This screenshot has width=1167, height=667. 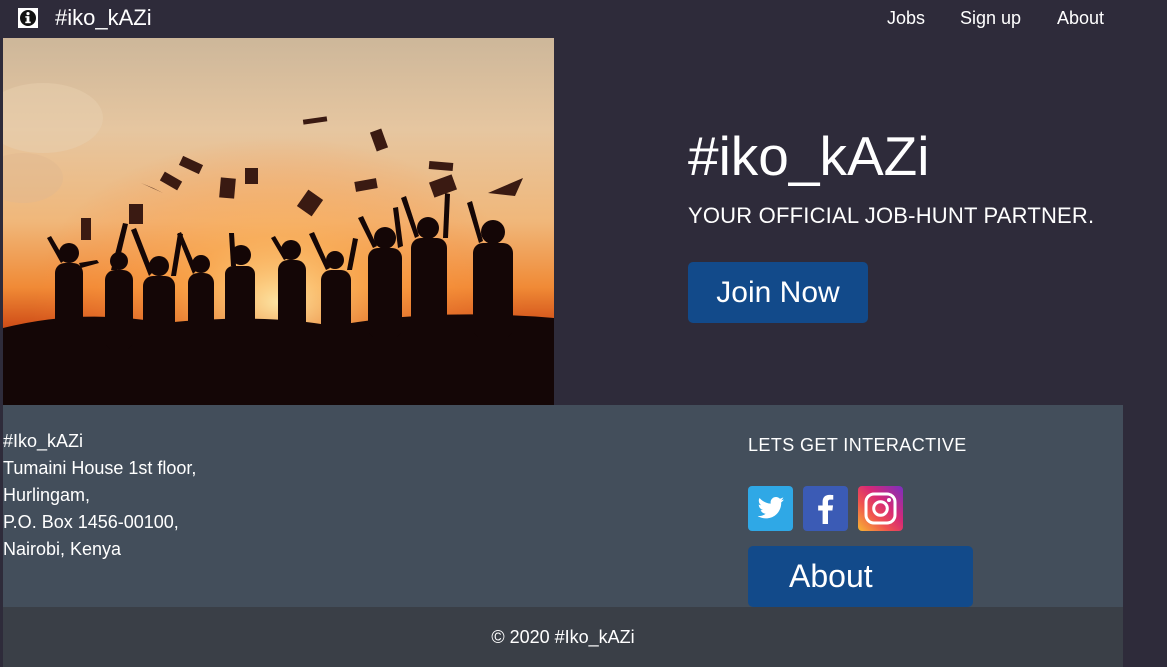 What do you see at coordinates (857, 445) in the screenshot?
I see `social-heading: LETS GET INTERACTIVE` at bounding box center [857, 445].